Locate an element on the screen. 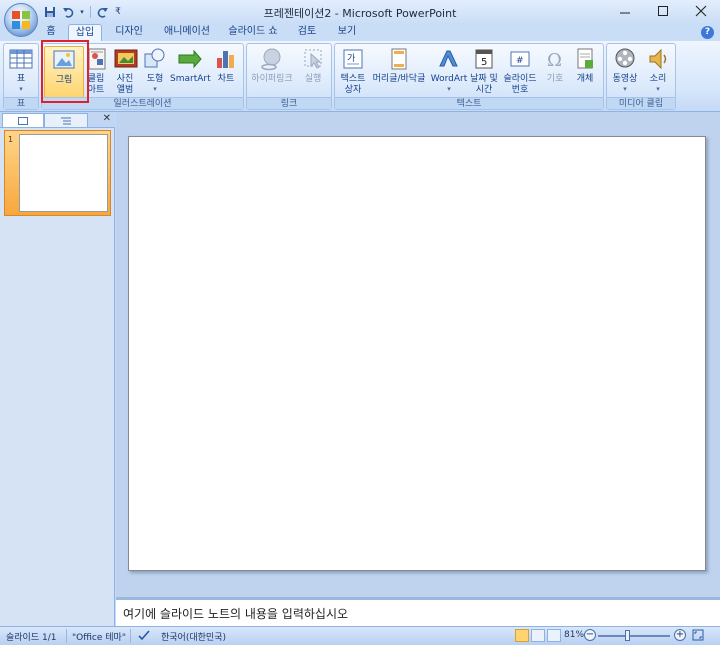 This screenshot has width=720, height=645. group-label-links: 링크 is located at coordinates (289, 103).